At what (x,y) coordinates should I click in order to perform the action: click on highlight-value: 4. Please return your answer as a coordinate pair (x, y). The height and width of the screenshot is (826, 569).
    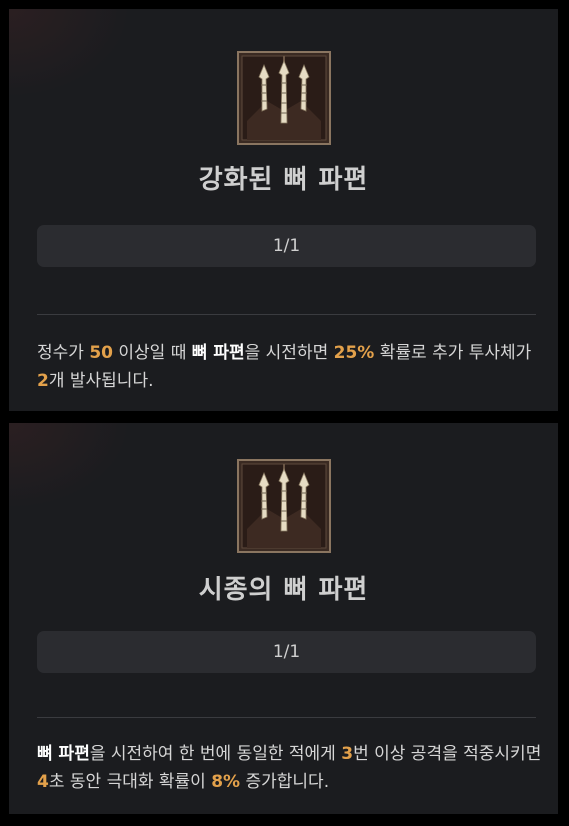
    Looking at the image, I should click on (43, 782).